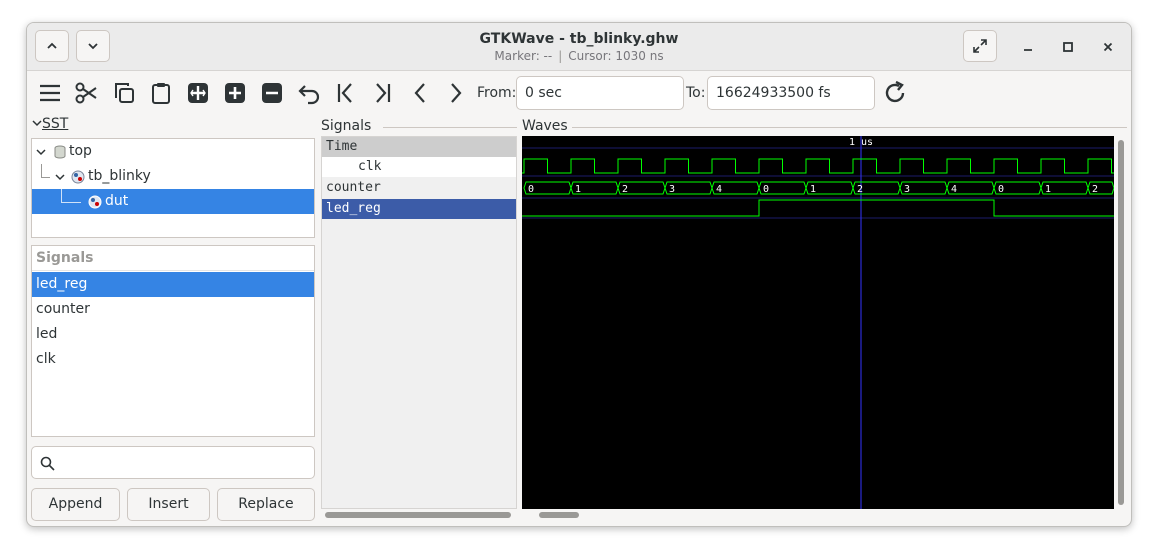  I want to click on tree-item-top: top, so click(173, 151).